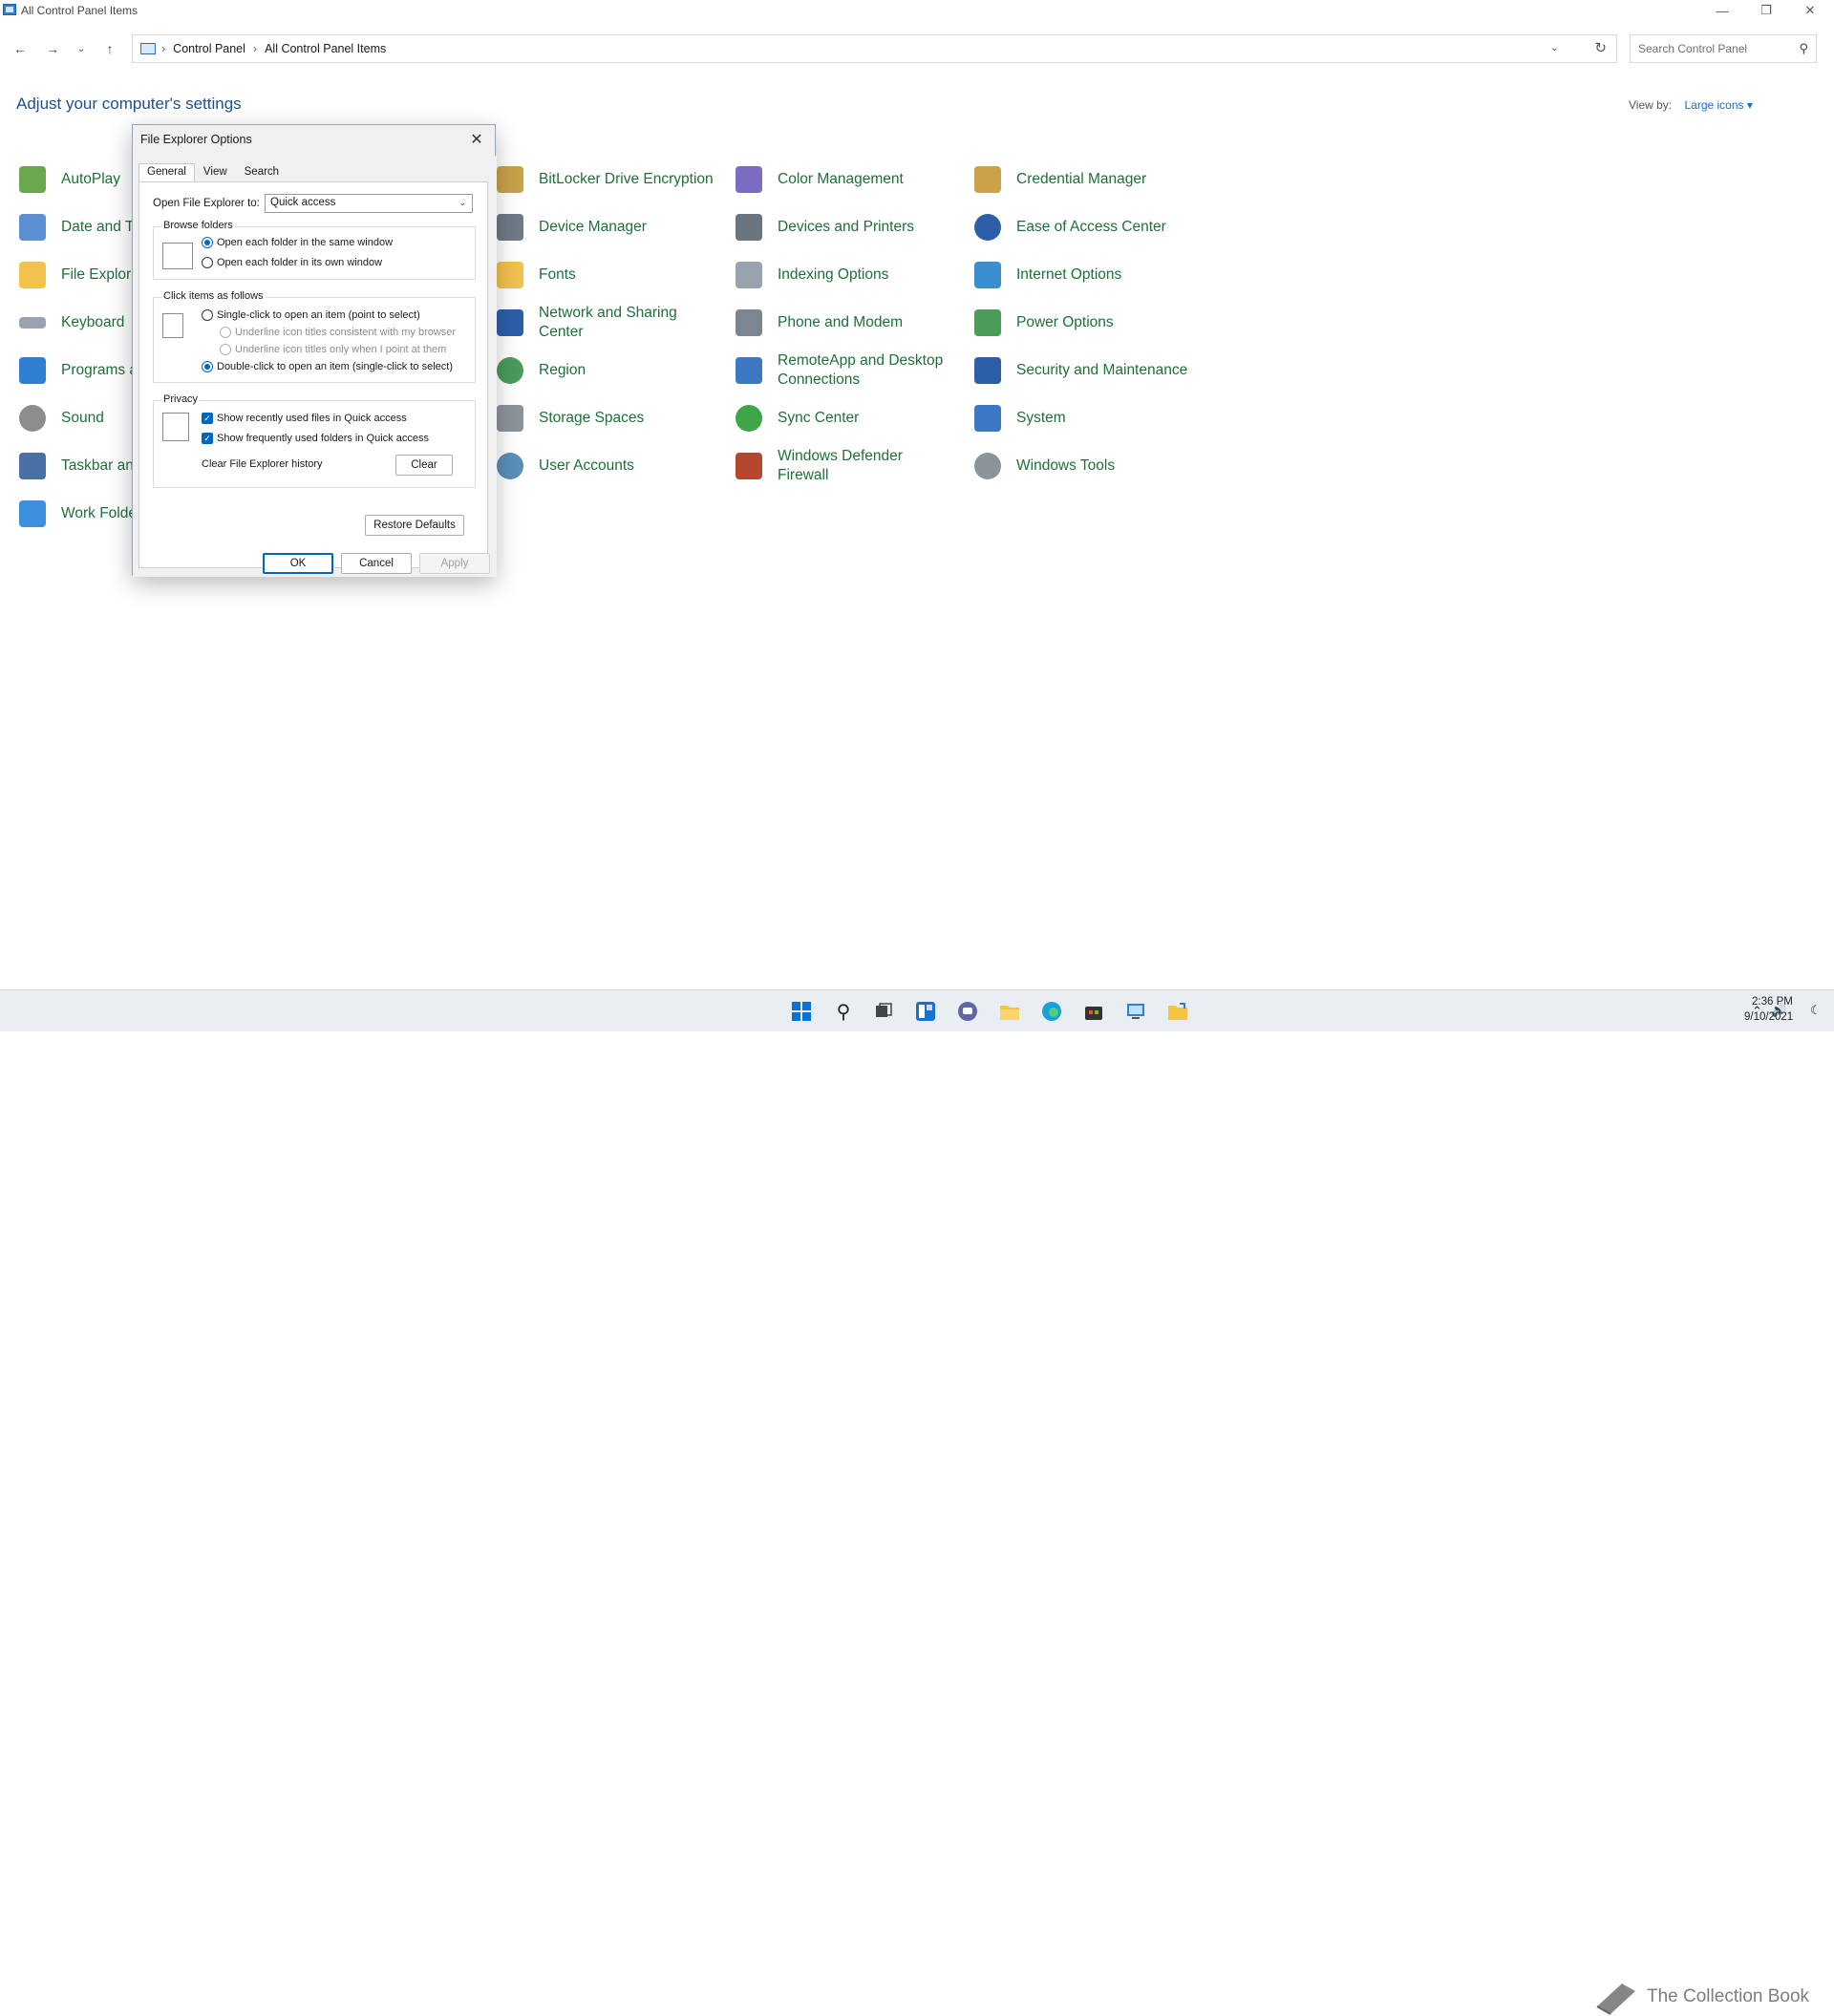  Describe the element at coordinates (82, 48) in the screenshot. I see `recent-locations-button: ⌄` at that location.